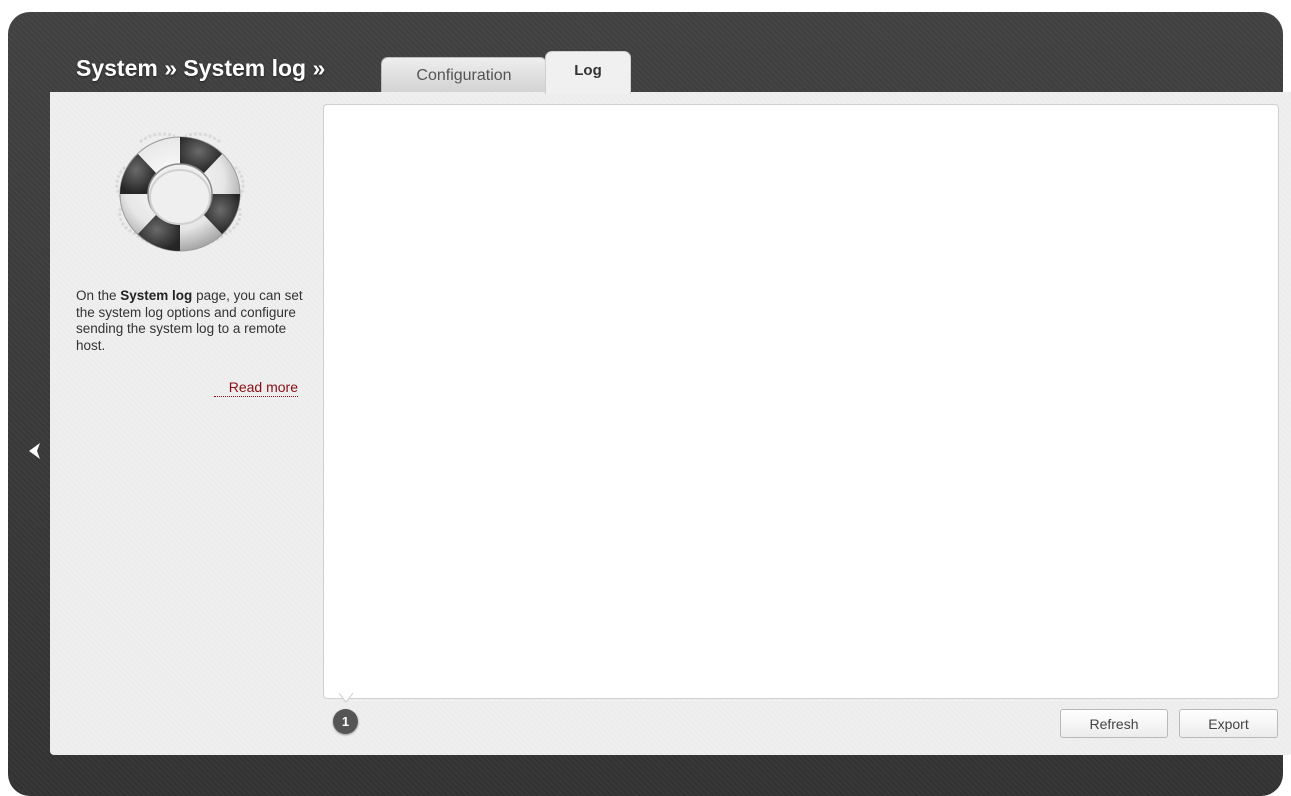 The height and width of the screenshot is (796, 1291). I want to click on lifebuoy-icon, so click(180, 192).